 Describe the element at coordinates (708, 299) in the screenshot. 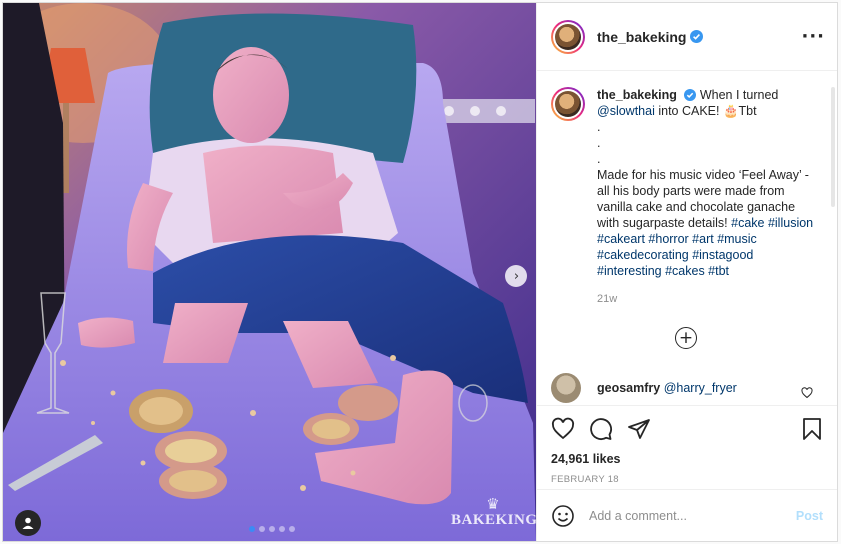

I see `caption-timestamp: 21w` at that location.